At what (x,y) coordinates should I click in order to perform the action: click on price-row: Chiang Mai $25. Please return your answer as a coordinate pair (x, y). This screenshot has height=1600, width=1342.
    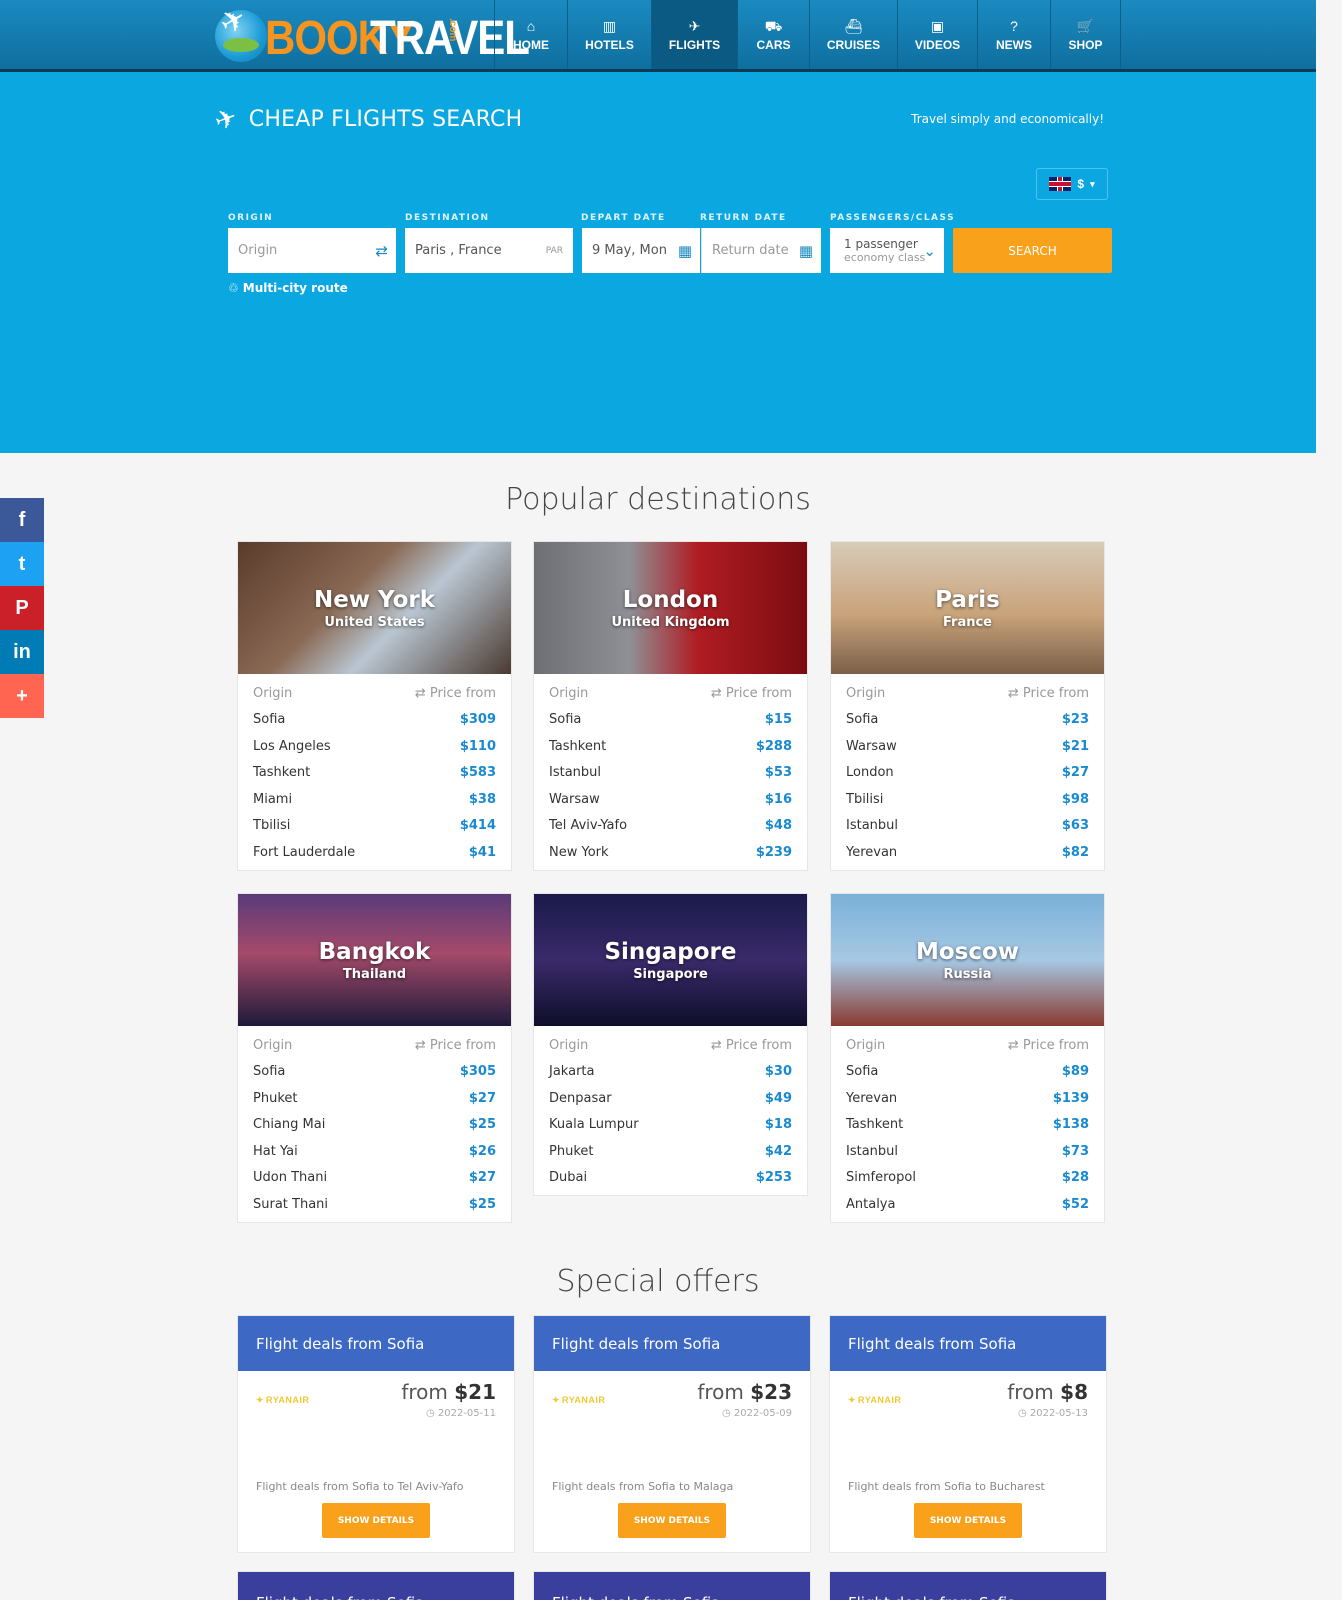
    Looking at the image, I should click on (374, 1125).